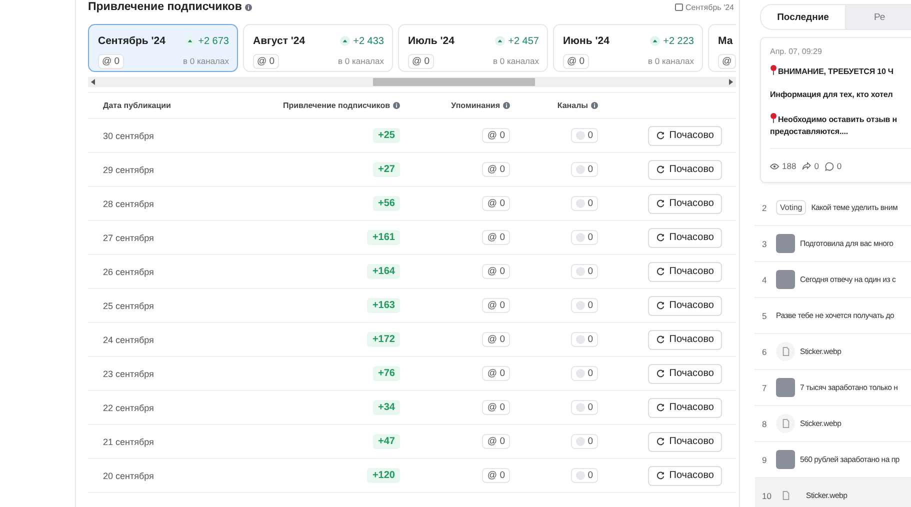 This screenshot has width=911, height=507. What do you see at coordinates (129, 203) in the screenshot?
I see `date-cell-text: 28 сентября` at bounding box center [129, 203].